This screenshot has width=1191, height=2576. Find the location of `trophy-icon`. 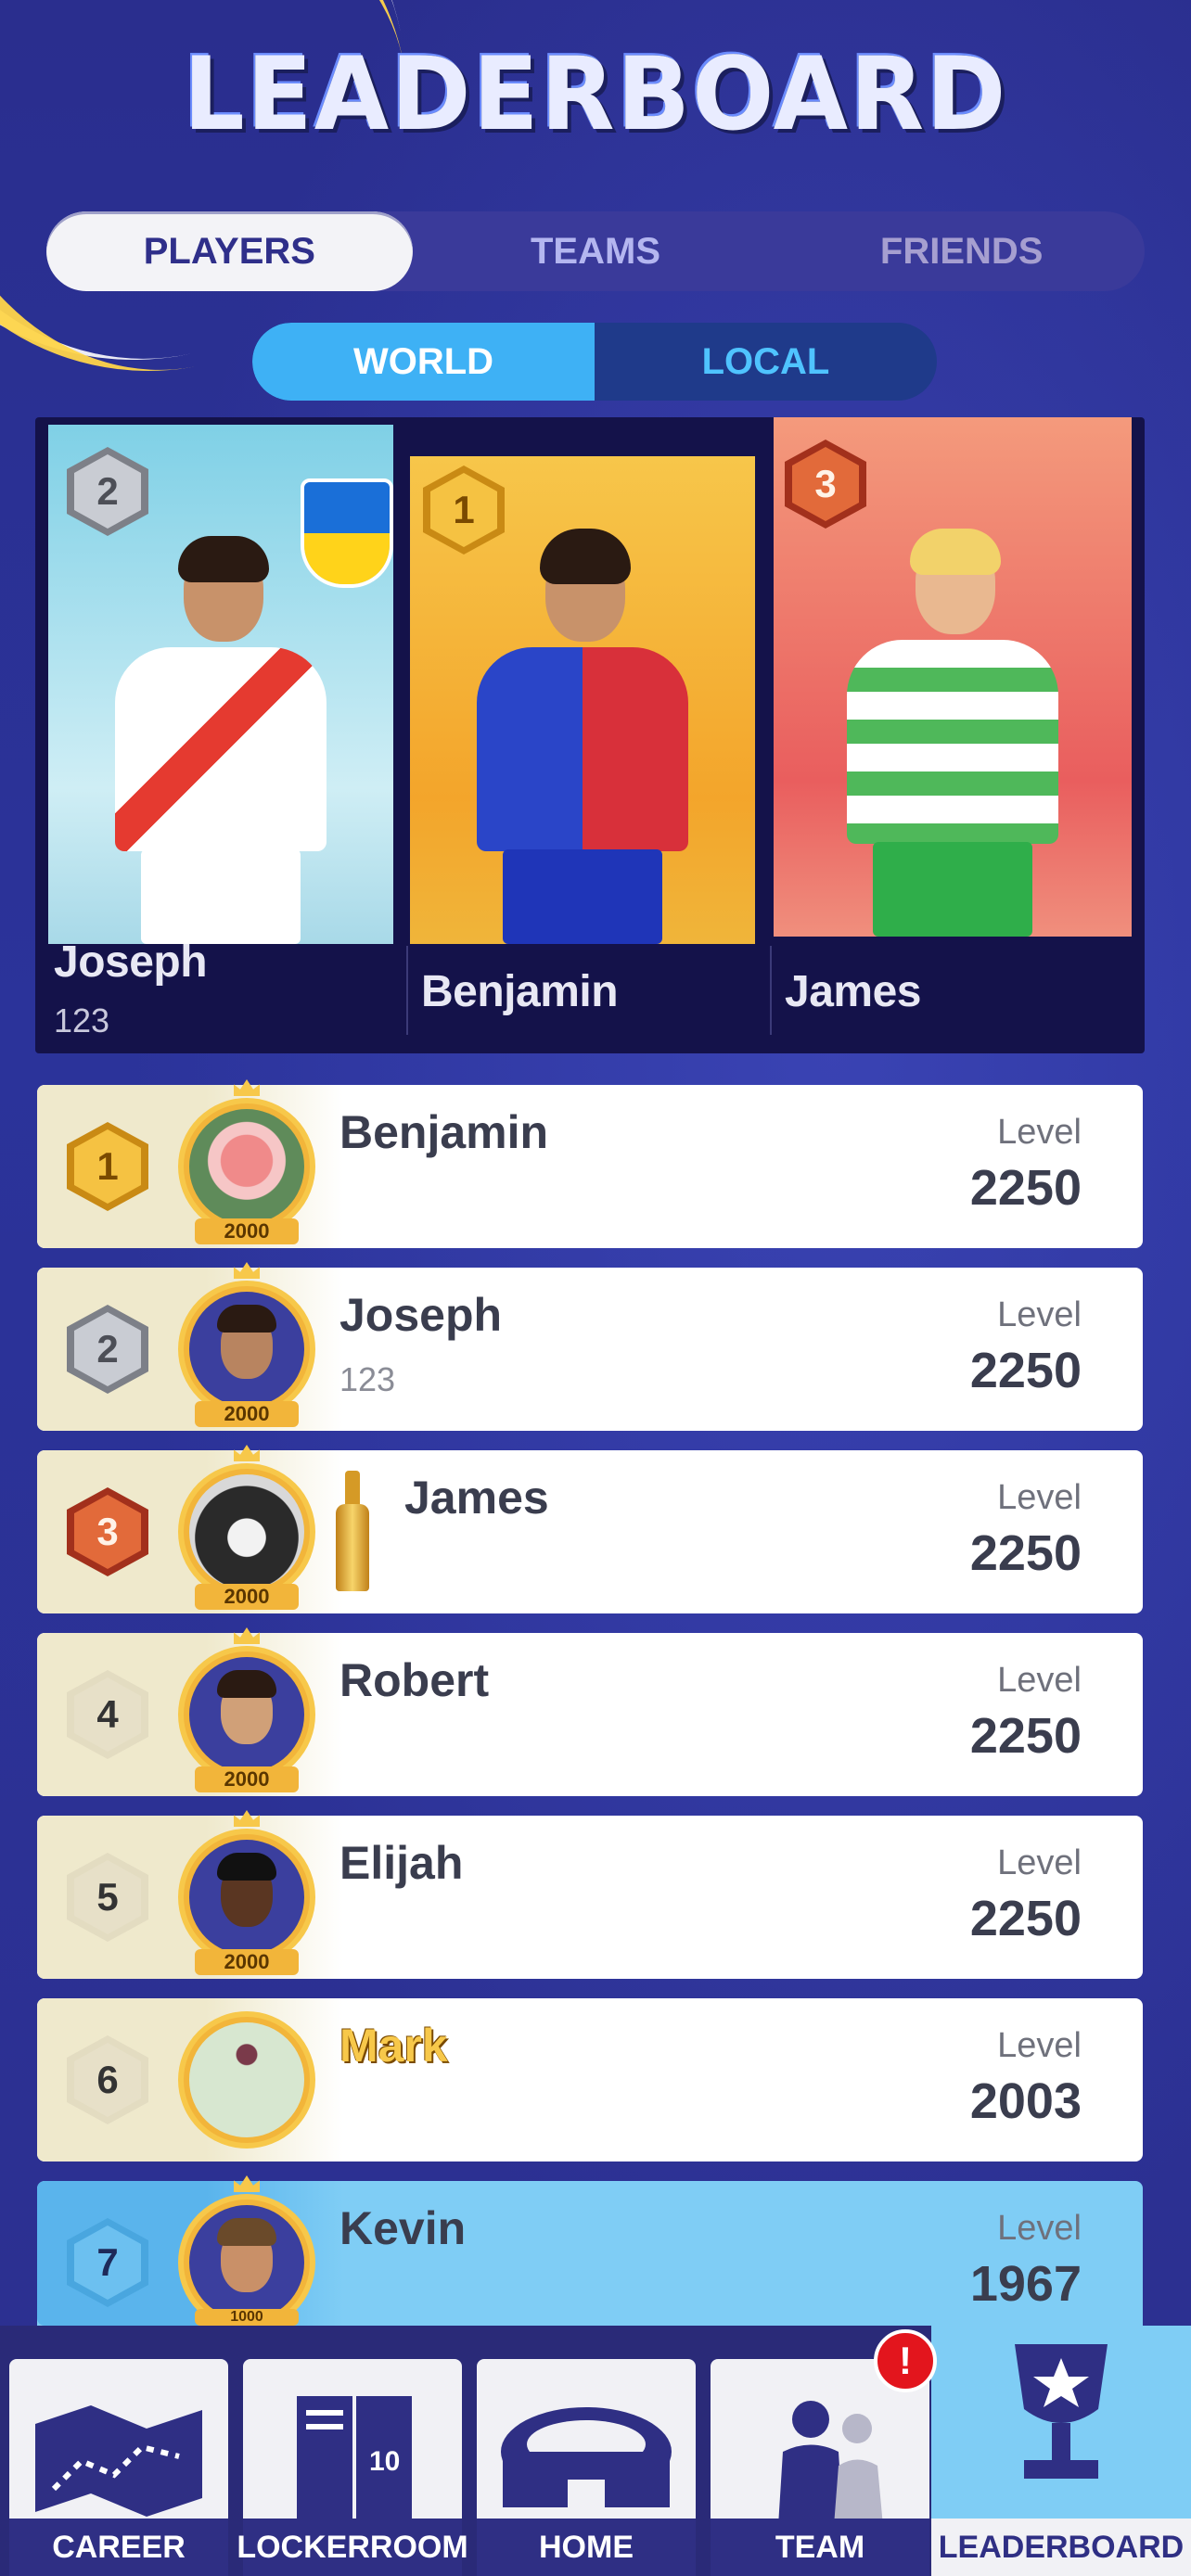

trophy-icon is located at coordinates (1061, 2411).